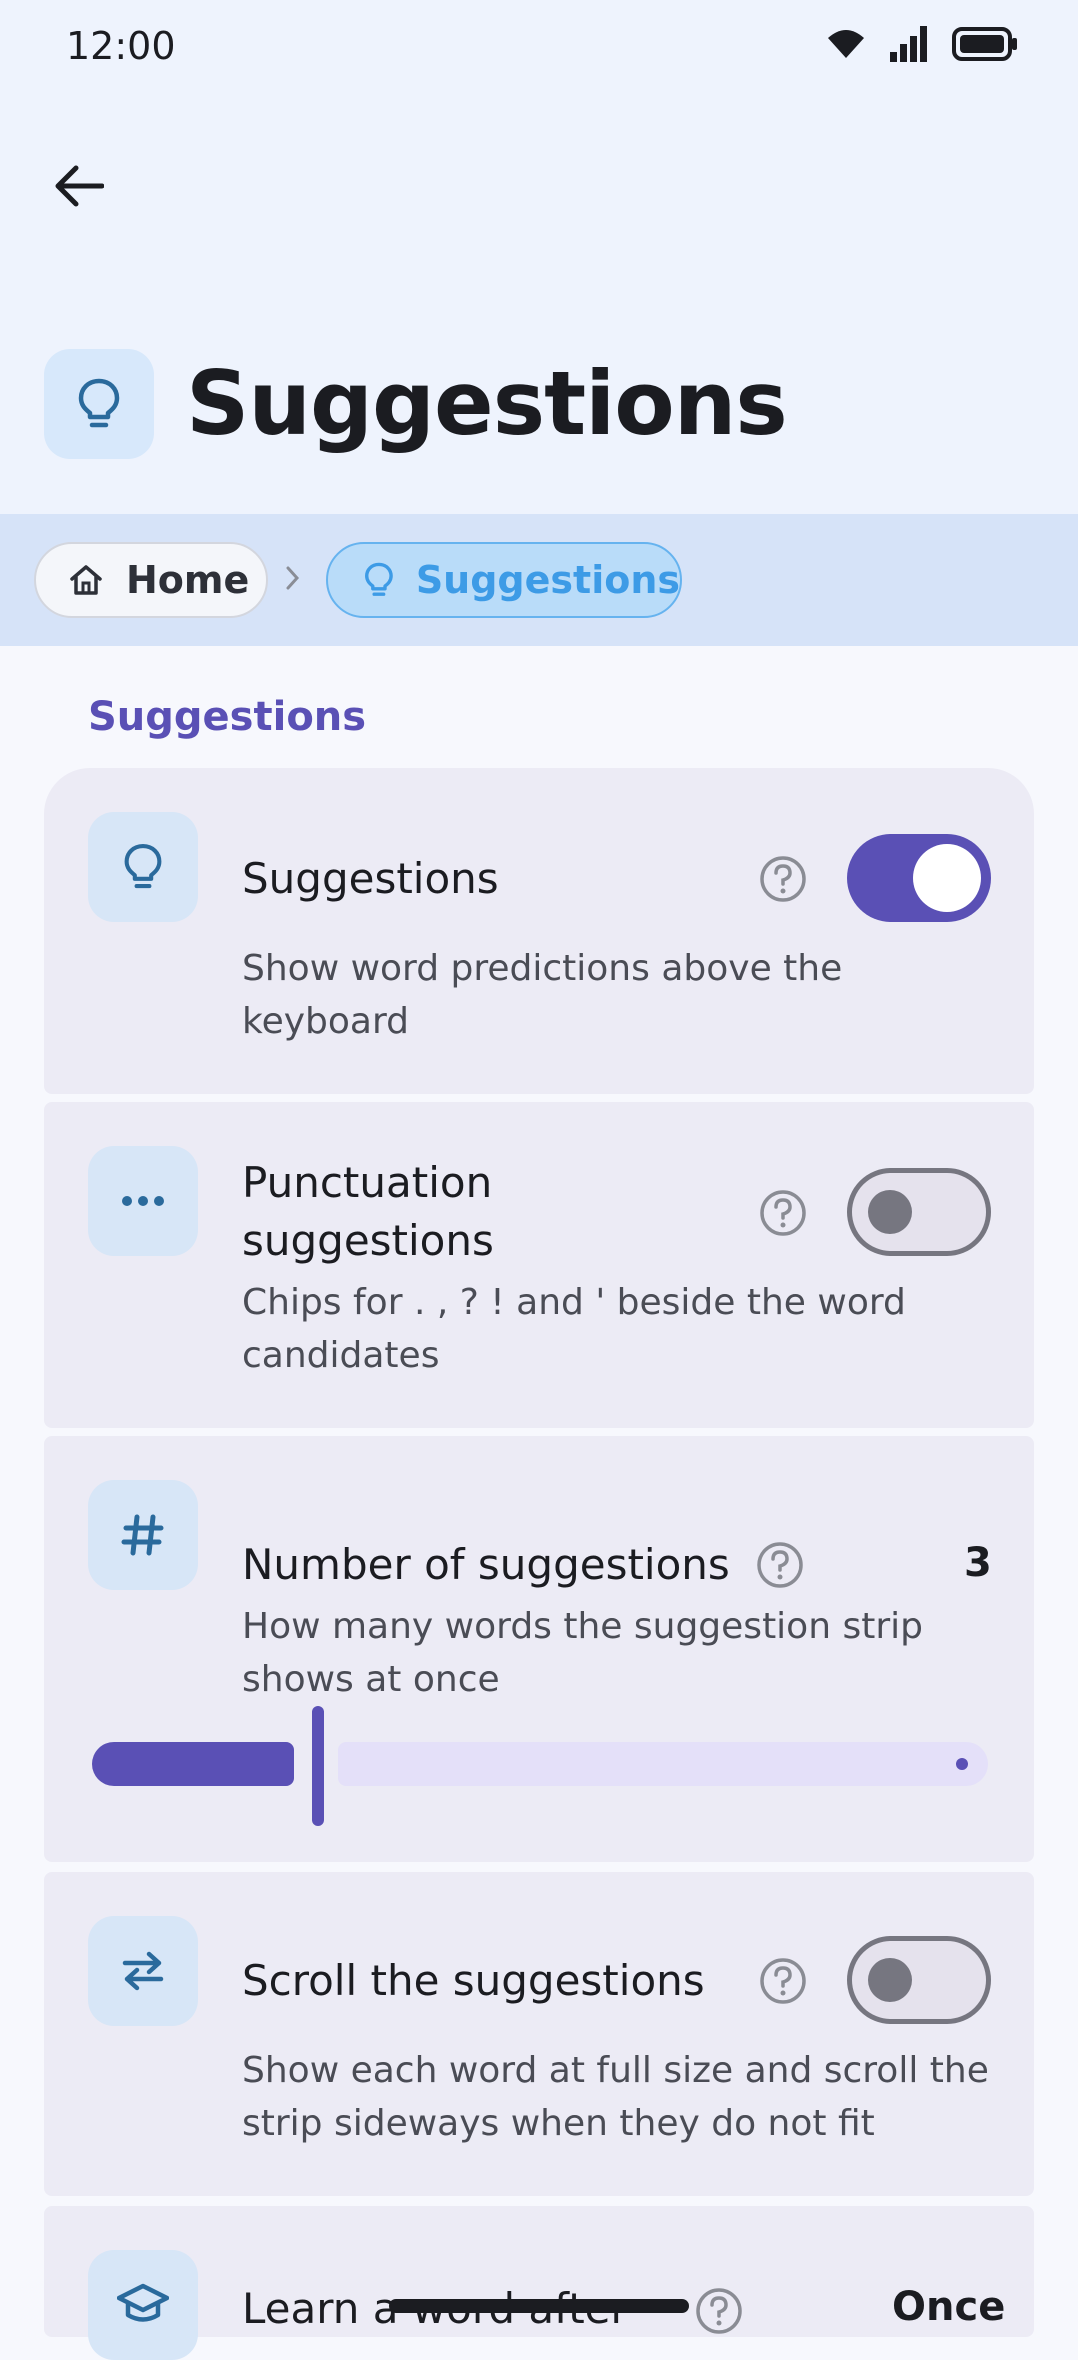  What do you see at coordinates (227, 717) in the screenshot?
I see `section-header: Suggestions` at bounding box center [227, 717].